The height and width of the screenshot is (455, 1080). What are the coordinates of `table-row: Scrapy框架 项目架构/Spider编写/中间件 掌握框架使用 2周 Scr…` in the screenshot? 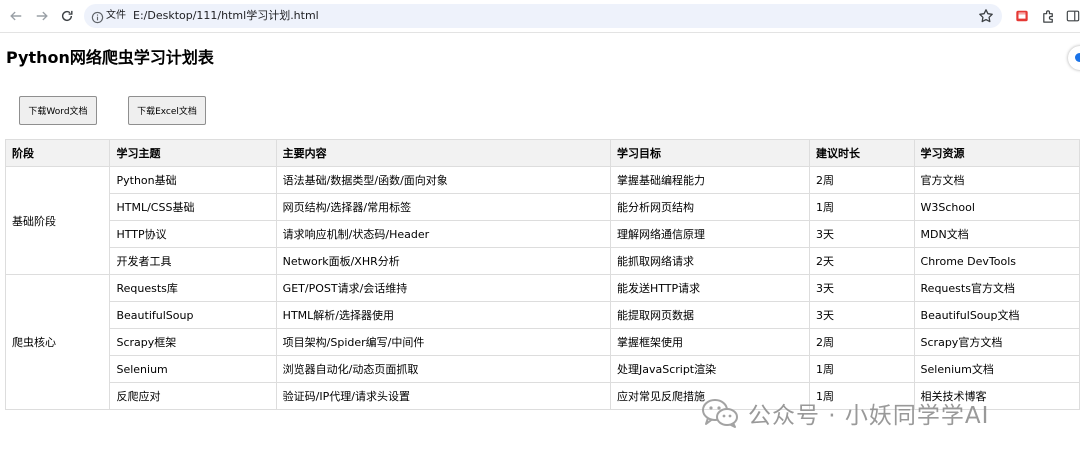 It's located at (543, 342).